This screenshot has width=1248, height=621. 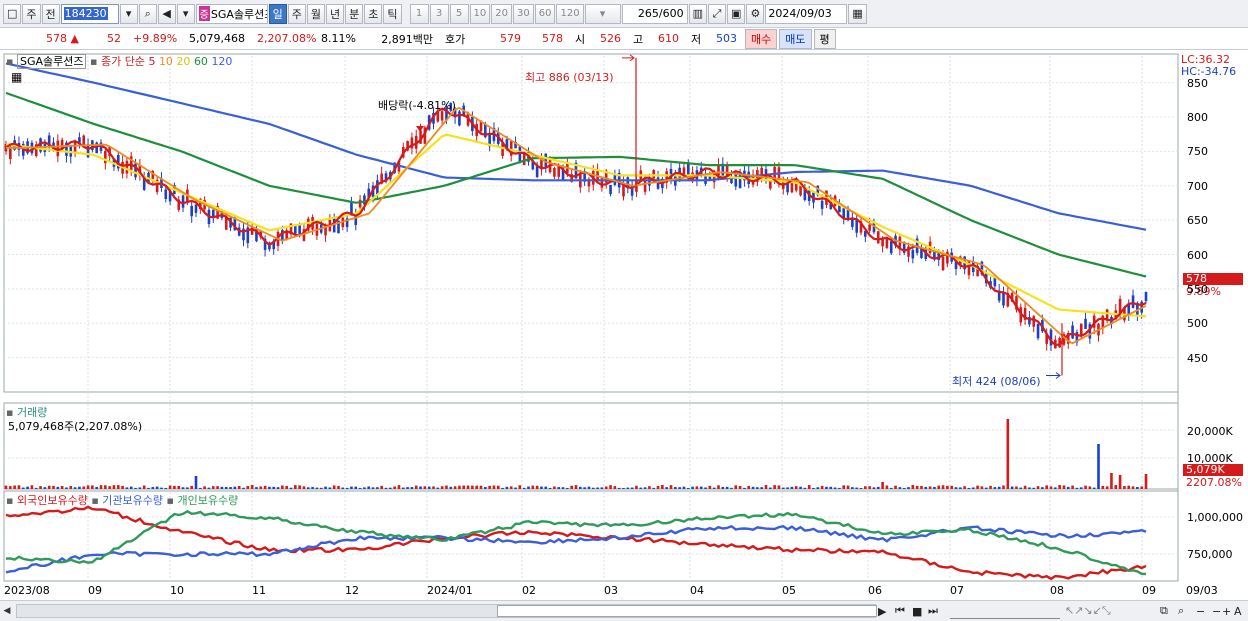 What do you see at coordinates (917, 611) in the screenshot?
I see `stop-icon: ■` at bounding box center [917, 611].